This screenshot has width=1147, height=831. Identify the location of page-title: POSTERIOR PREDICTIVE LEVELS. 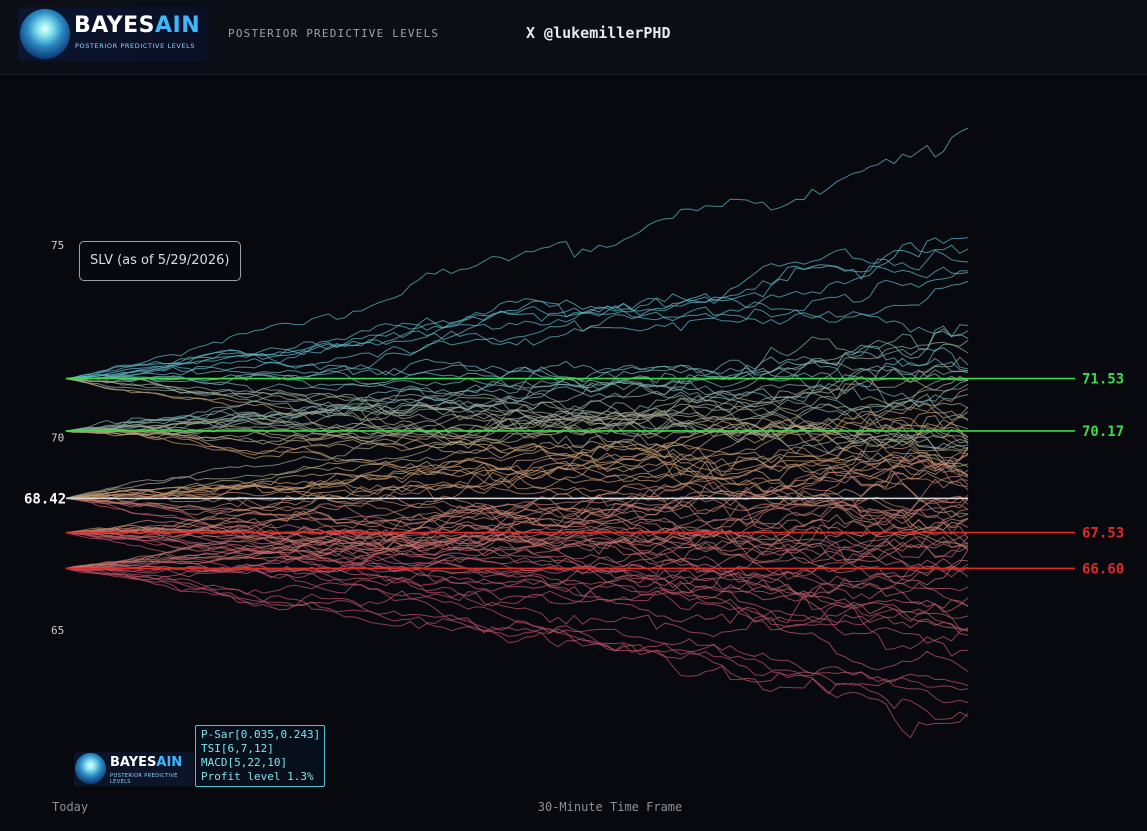
(334, 33).